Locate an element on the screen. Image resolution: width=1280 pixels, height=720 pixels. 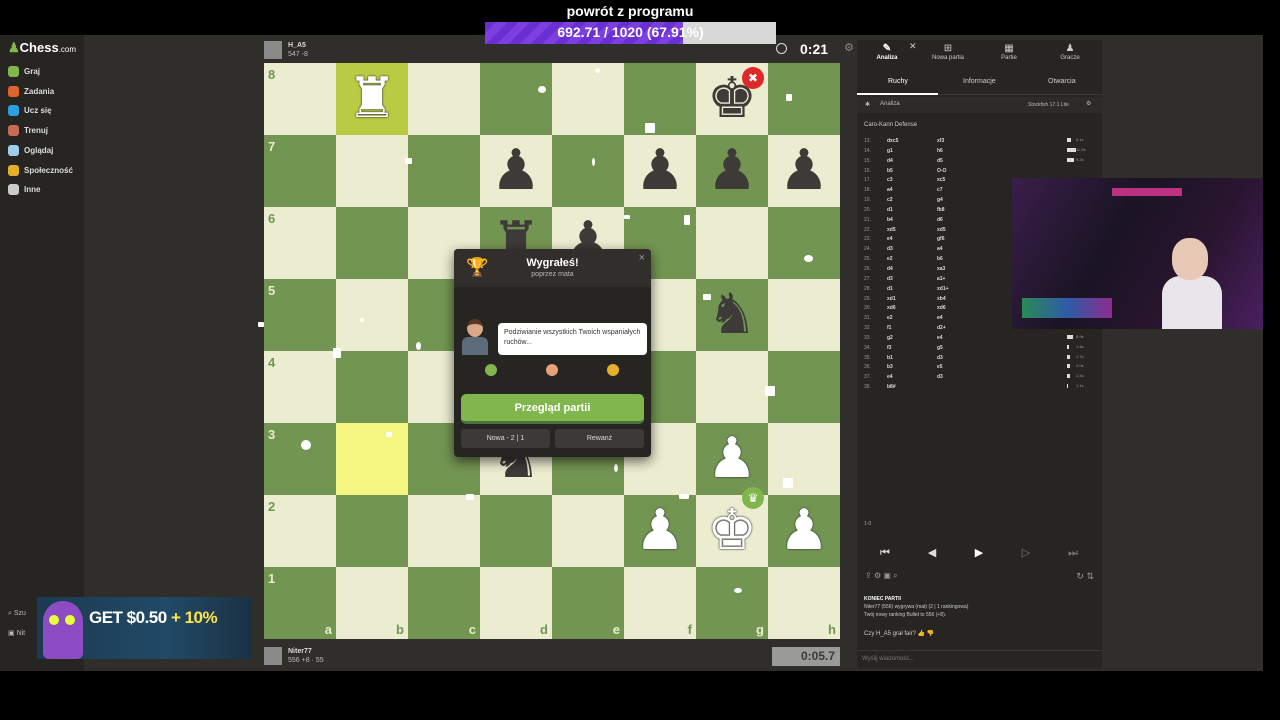
nav-item-4: Oglądaj is located at coordinates (30, 150).